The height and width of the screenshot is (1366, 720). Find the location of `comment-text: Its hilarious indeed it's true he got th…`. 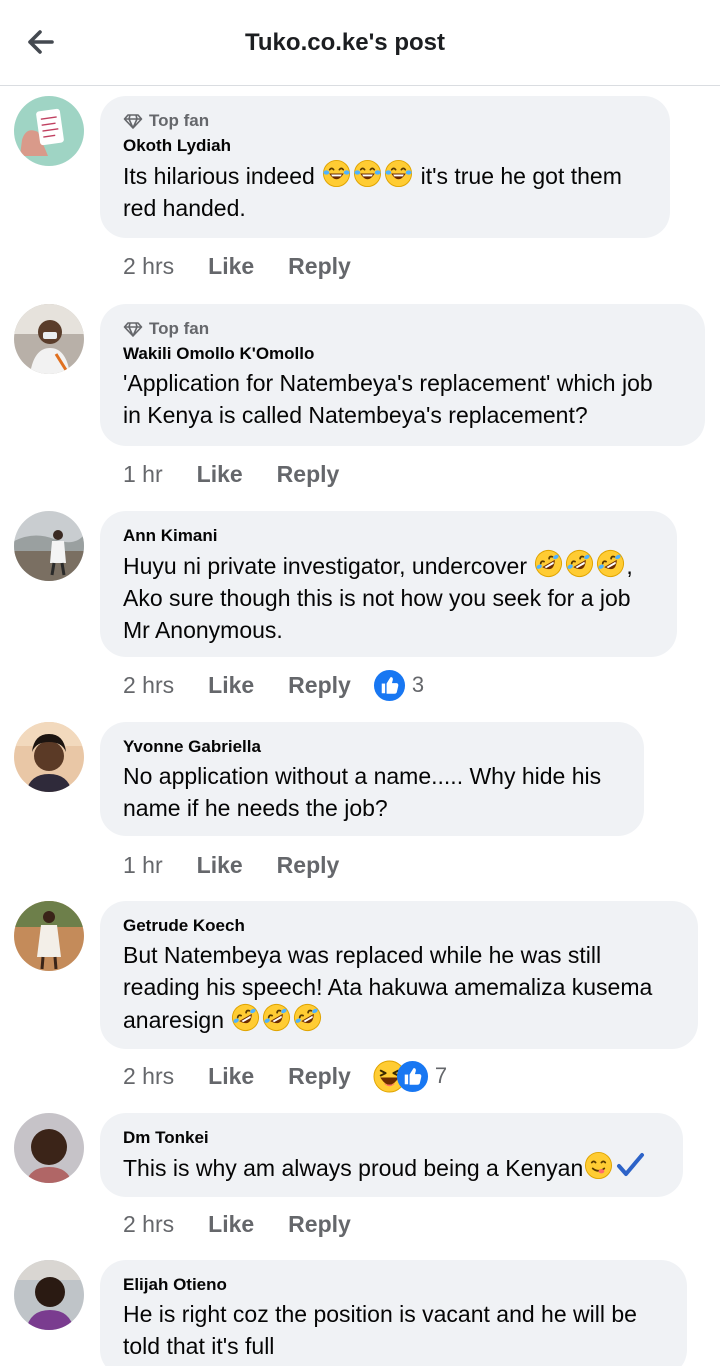

comment-text: Its hilarious indeed it's true he got th… is located at coordinates (385, 191).